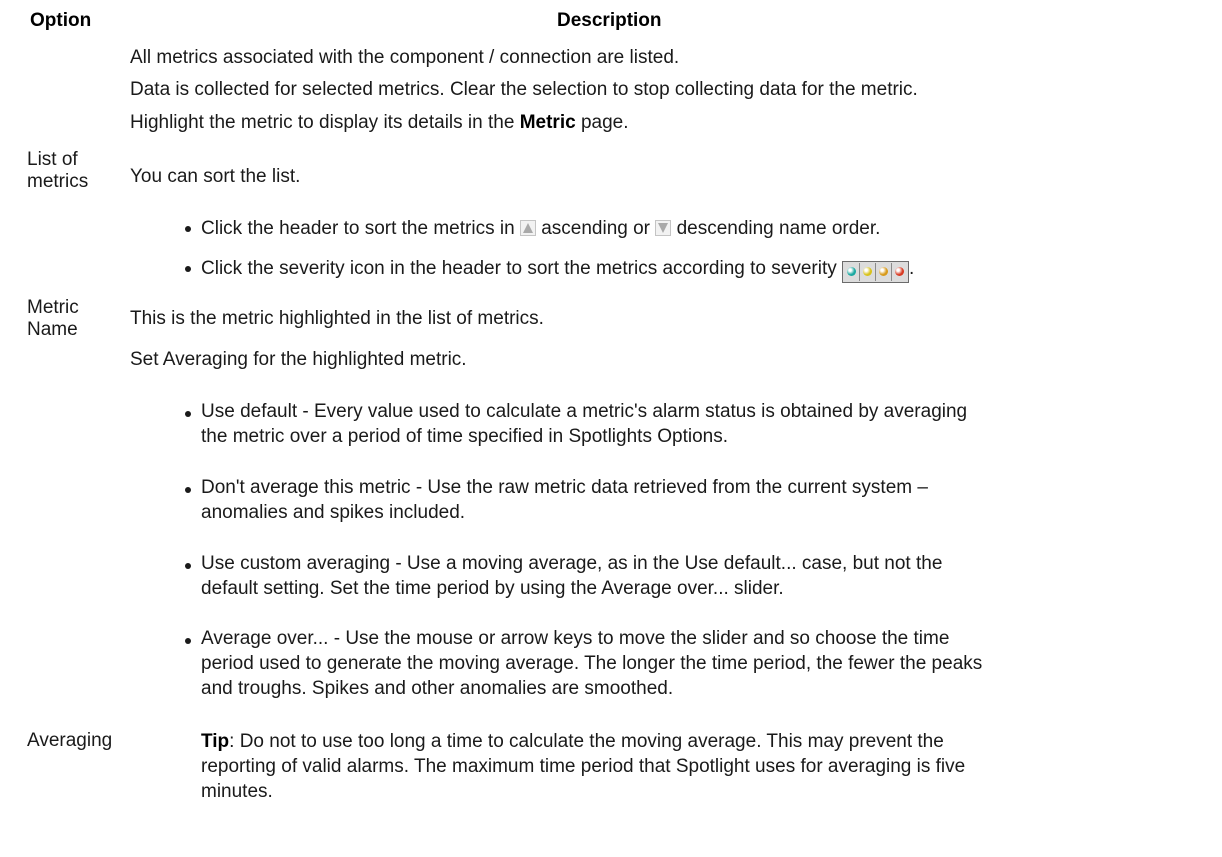 The height and width of the screenshot is (857, 1222). What do you see at coordinates (778, 228) in the screenshot?
I see `list-item-text: descending name order.` at bounding box center [778, 228].